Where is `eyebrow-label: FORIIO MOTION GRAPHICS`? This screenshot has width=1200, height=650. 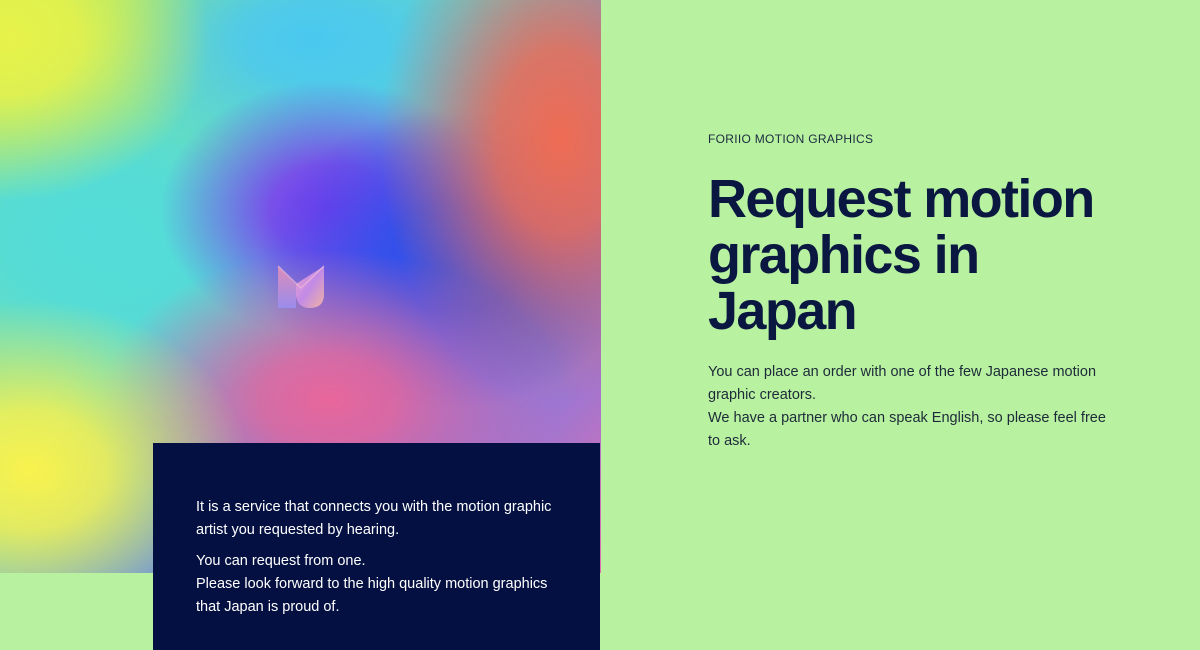
eyebrow-label: FORIIO MOTION GRAPHICS is located at coordinates (791, 139).